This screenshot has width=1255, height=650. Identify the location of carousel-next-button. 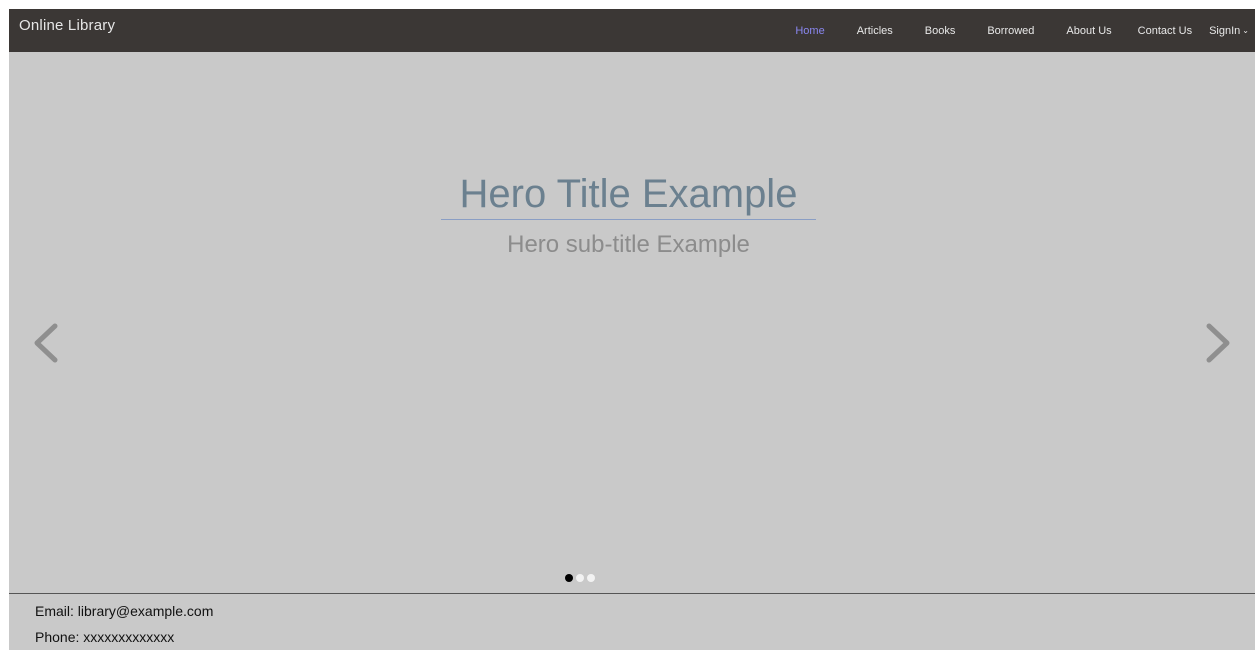
(1215, 343).